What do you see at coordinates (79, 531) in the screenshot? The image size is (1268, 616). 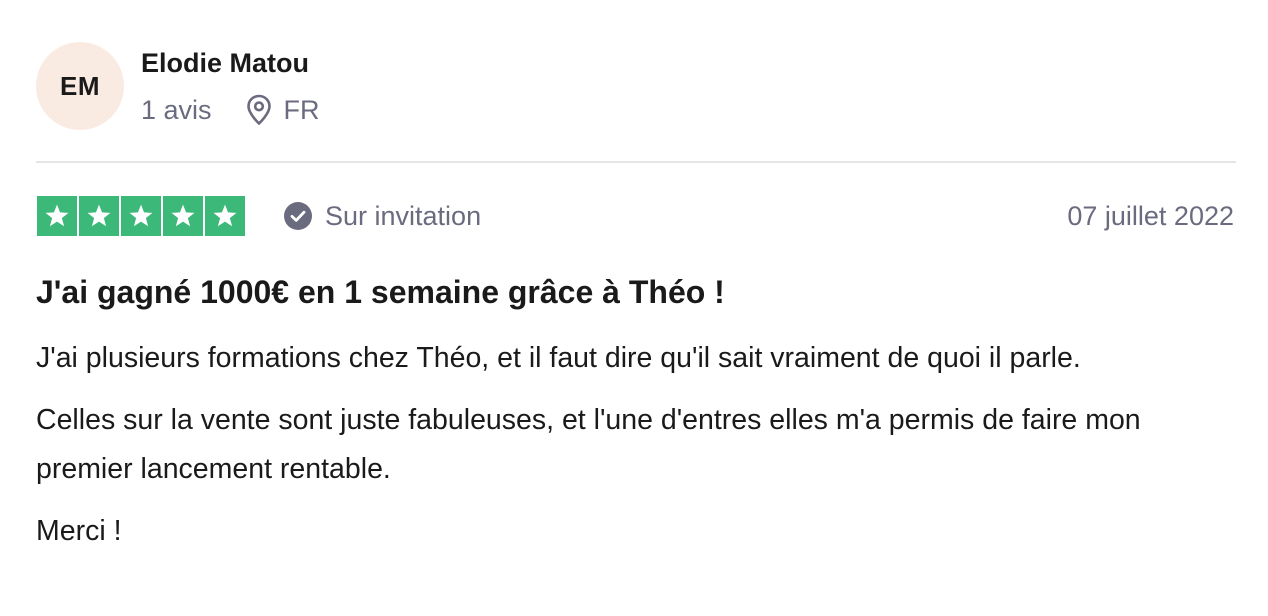 I see `review-paragraph: Merci !` at bounding box center [79, 531].